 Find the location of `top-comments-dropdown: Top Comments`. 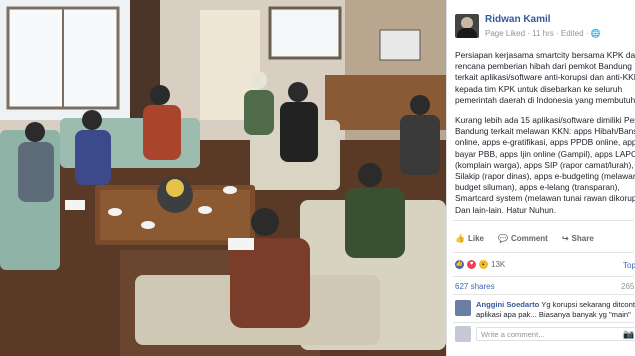

top-comments-dropdown: Top Comments is located at coordinates (629, 265).